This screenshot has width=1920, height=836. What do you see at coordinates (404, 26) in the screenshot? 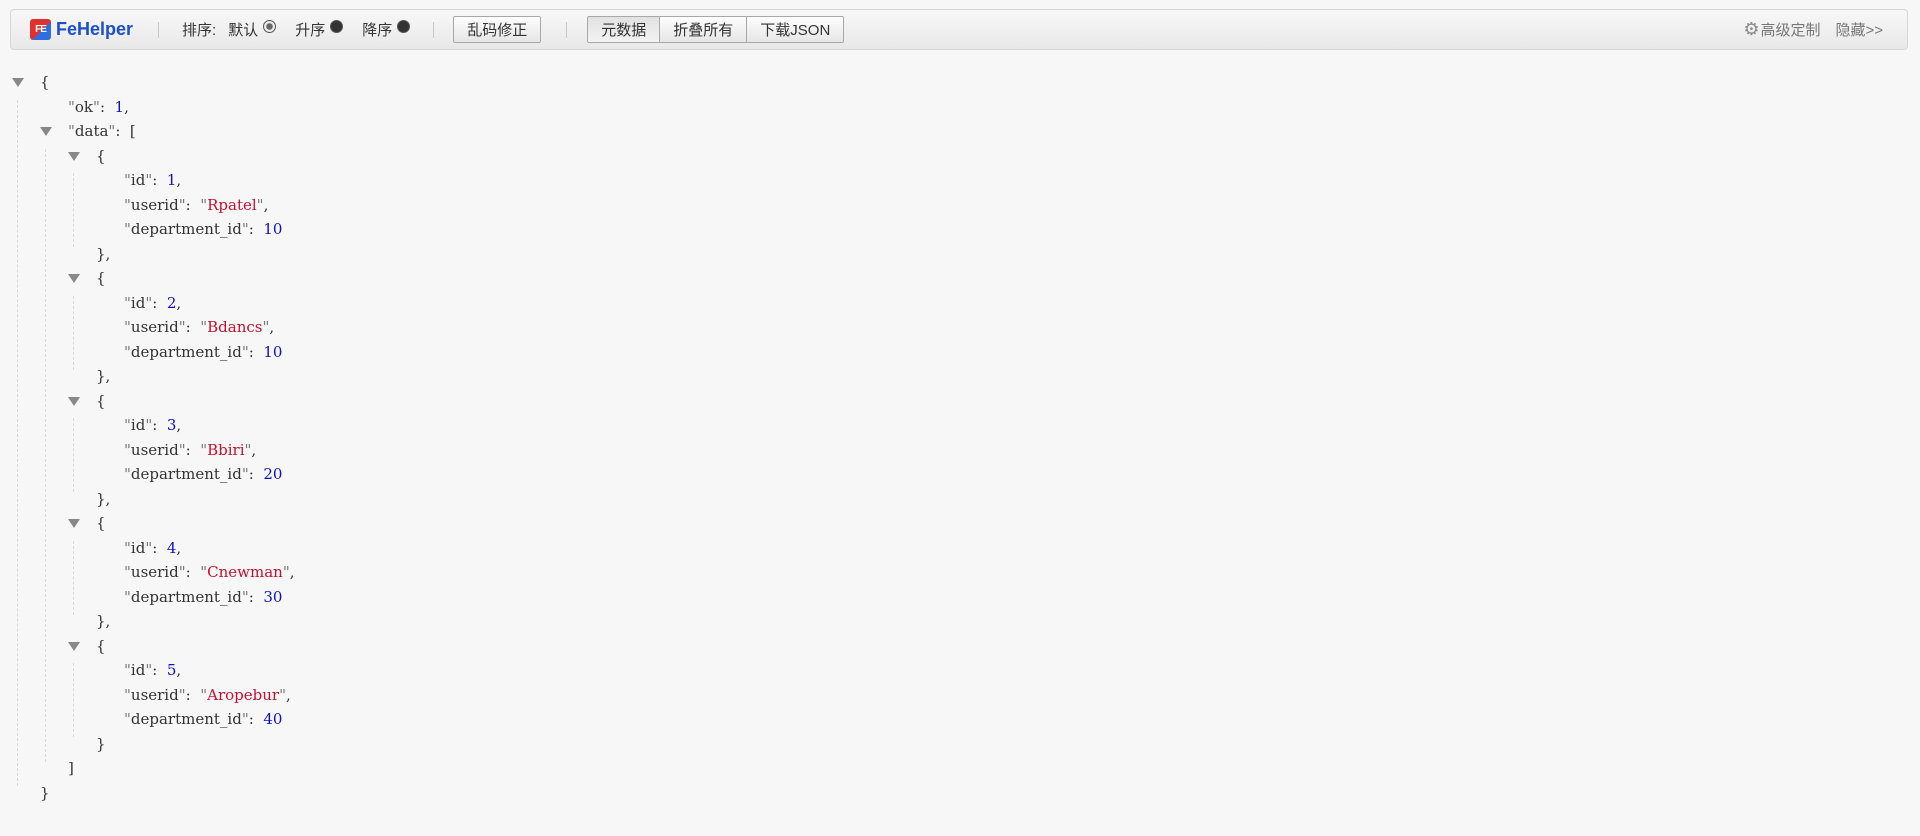
I see `sort-desc-radio` at bounding box center [404, 26].